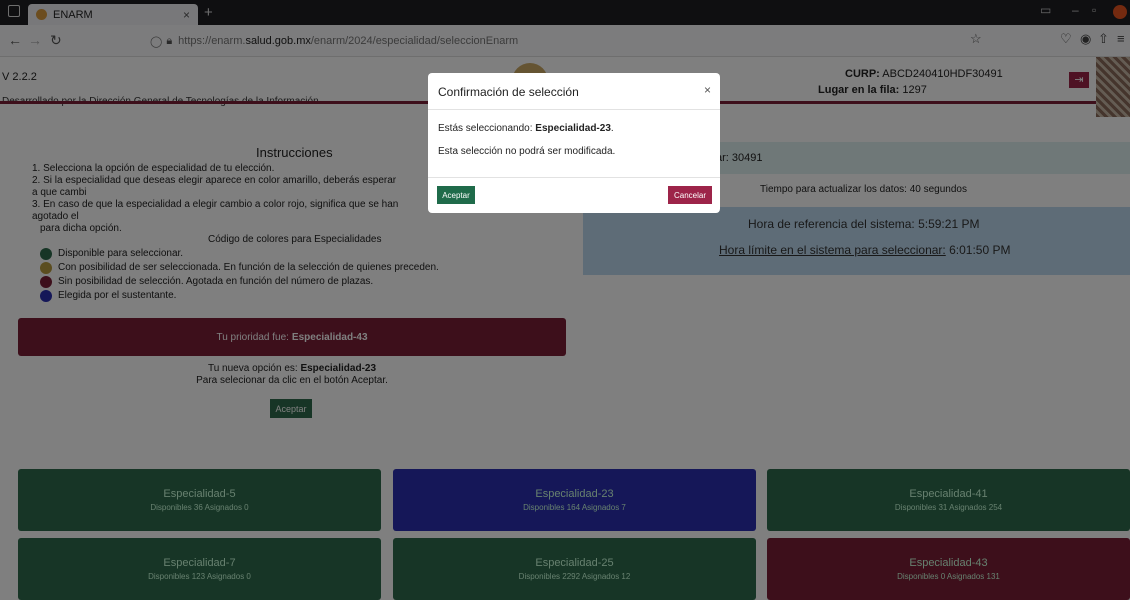 Image resolution: width=1130 pixels, height=600 pixels. What do you see at coordinates (456, 195) in the screenshot?
I see `dialog-accept-button: Aceptar` at bounding box center [456, 195].